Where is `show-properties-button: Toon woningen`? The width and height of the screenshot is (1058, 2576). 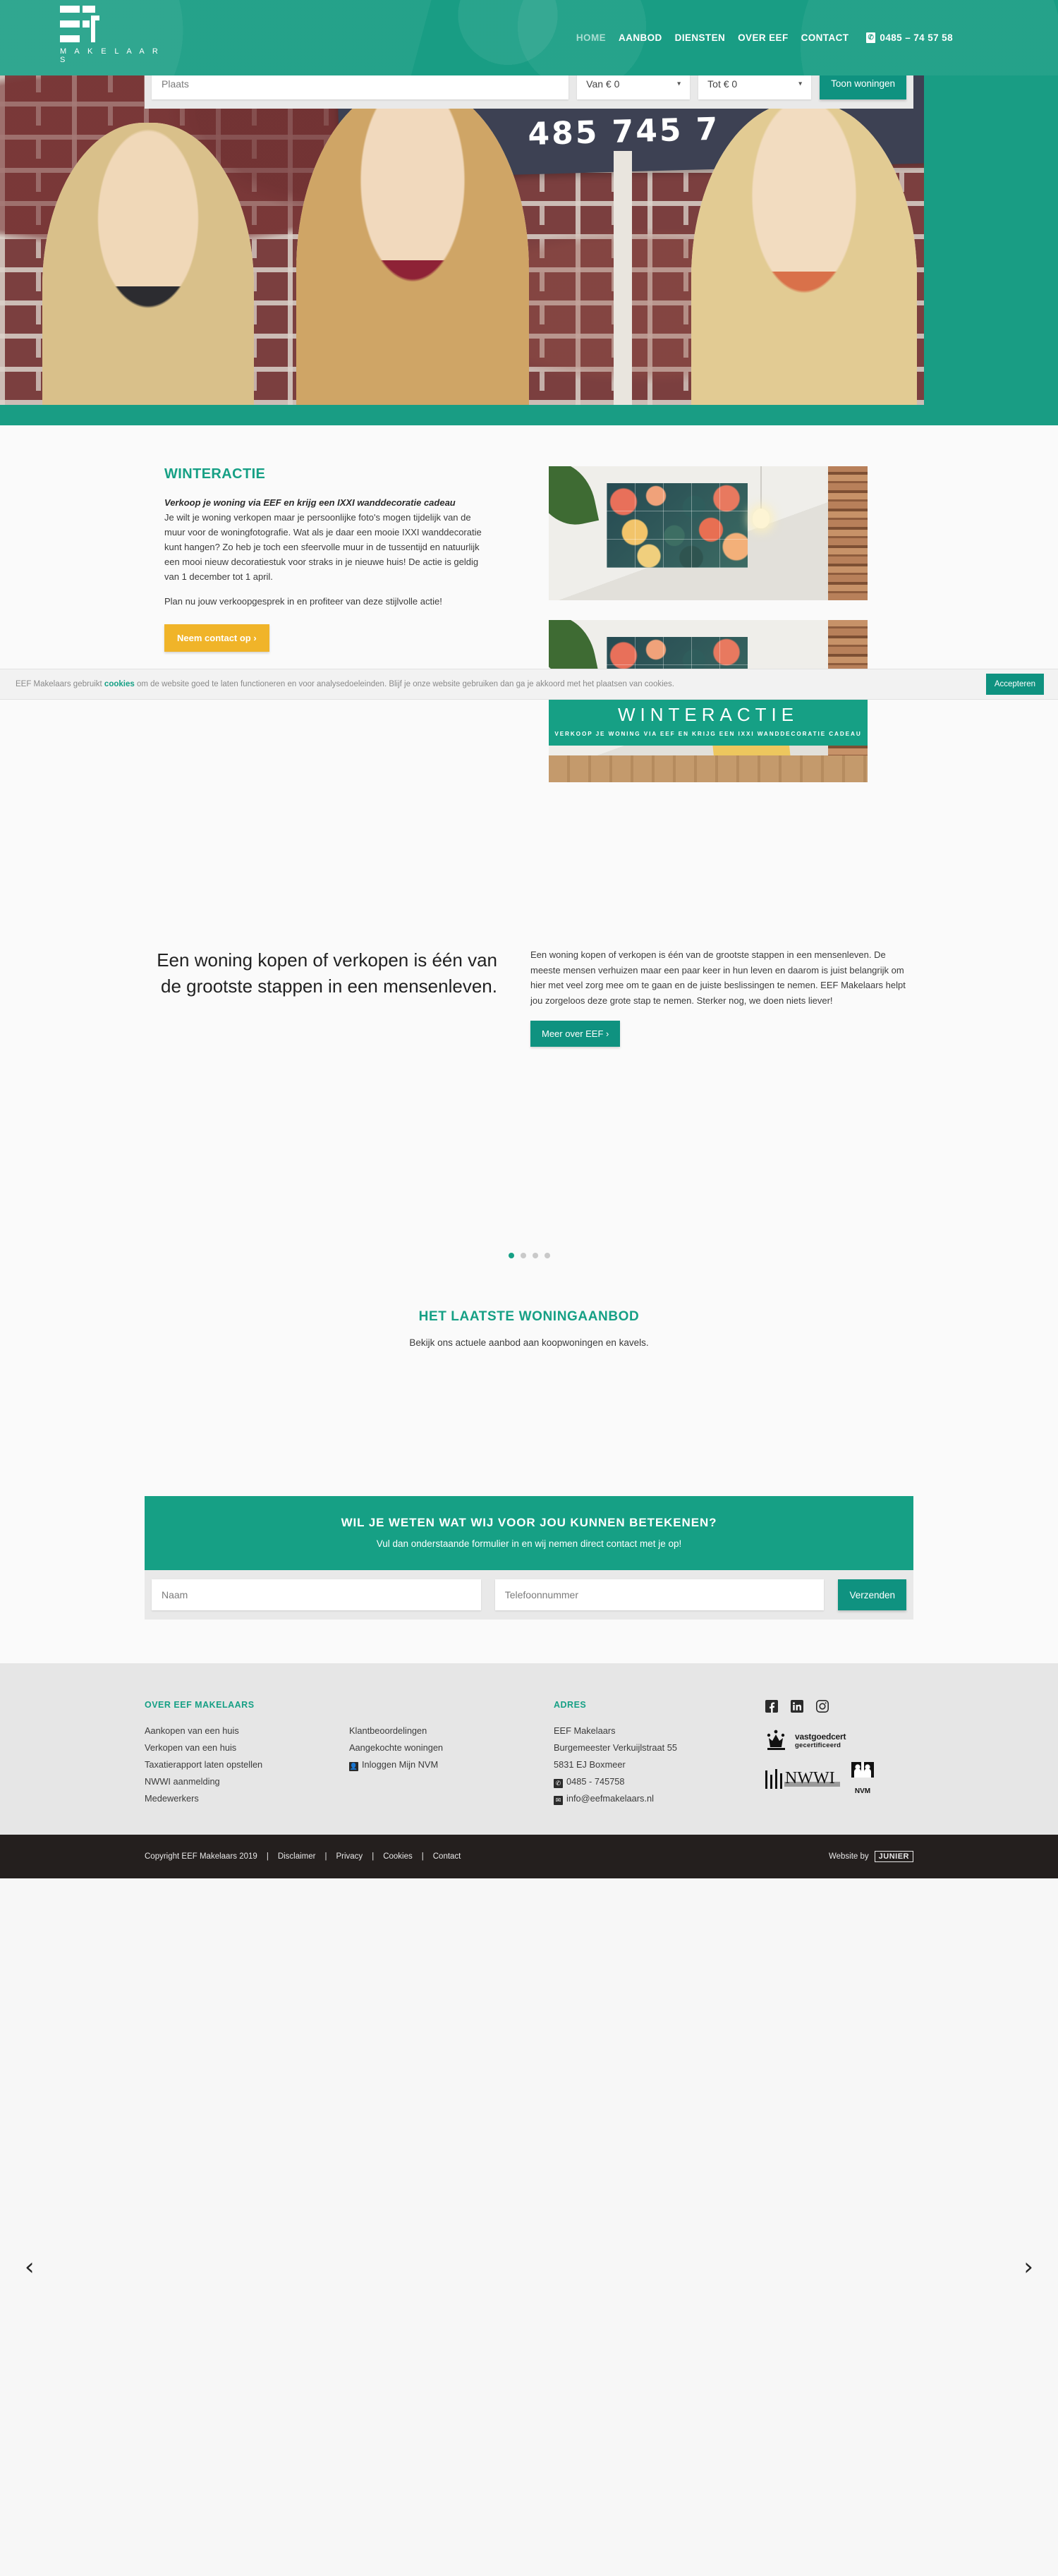 show-properties-button: Toon woningen is located at coordinates (863, 87).